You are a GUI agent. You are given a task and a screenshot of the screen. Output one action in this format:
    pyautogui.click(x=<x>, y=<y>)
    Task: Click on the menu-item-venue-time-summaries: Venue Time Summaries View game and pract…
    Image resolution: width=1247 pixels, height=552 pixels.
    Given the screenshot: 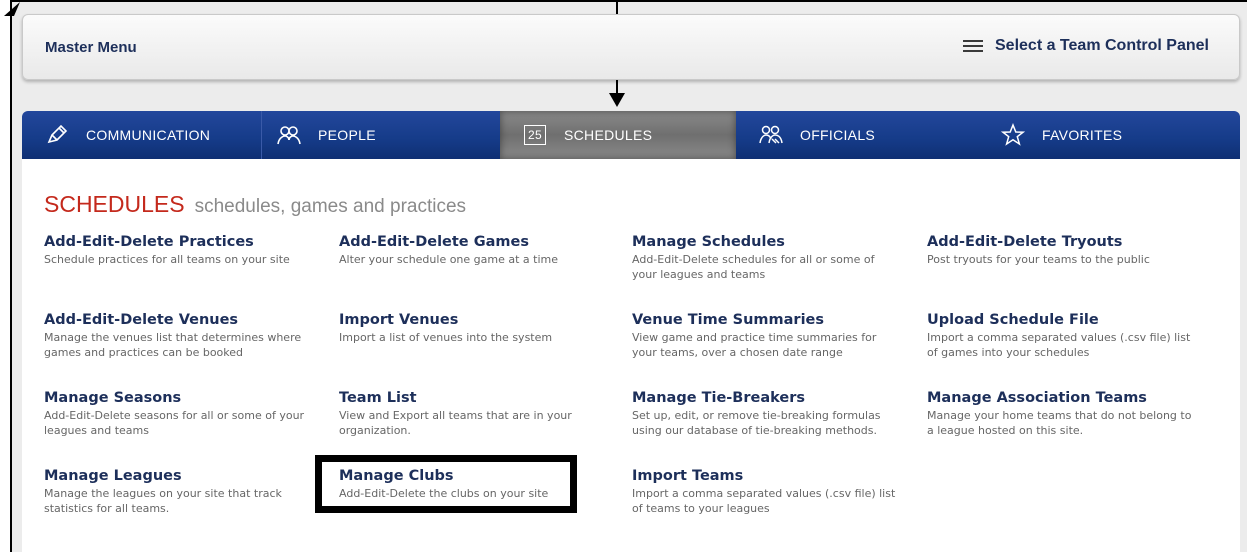 What is the action you would take?
    pyautogui.click(x=767, y=335)
    